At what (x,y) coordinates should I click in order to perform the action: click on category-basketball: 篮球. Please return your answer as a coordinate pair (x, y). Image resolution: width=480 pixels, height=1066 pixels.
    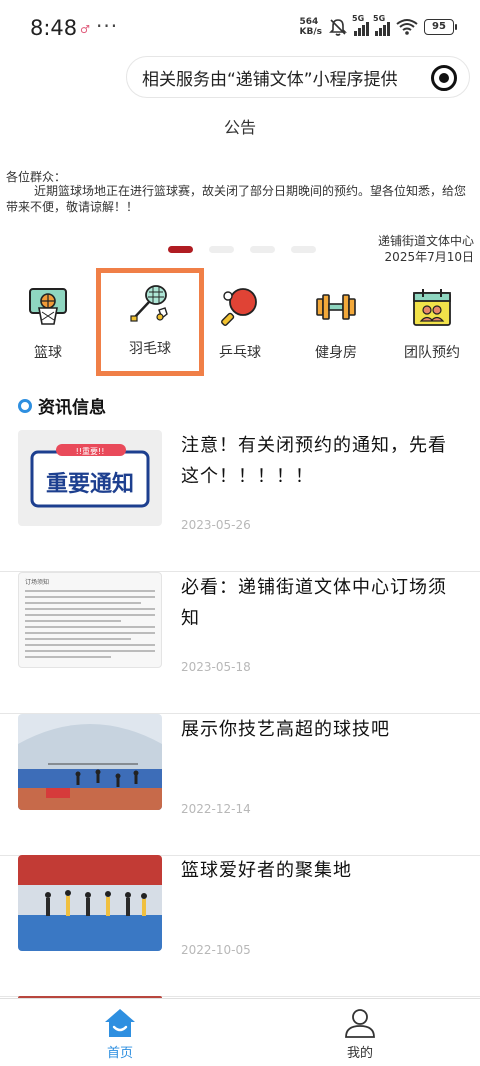
    Looking at the image, I should click on (48, 322).